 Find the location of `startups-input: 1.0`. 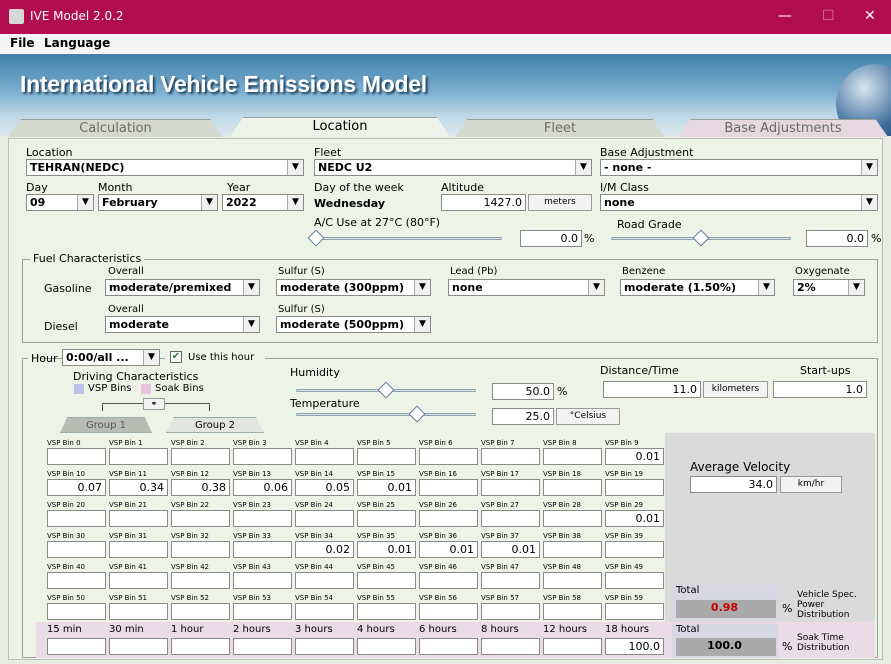

startups-input: 1.0 is located at coordinates (820, 389).